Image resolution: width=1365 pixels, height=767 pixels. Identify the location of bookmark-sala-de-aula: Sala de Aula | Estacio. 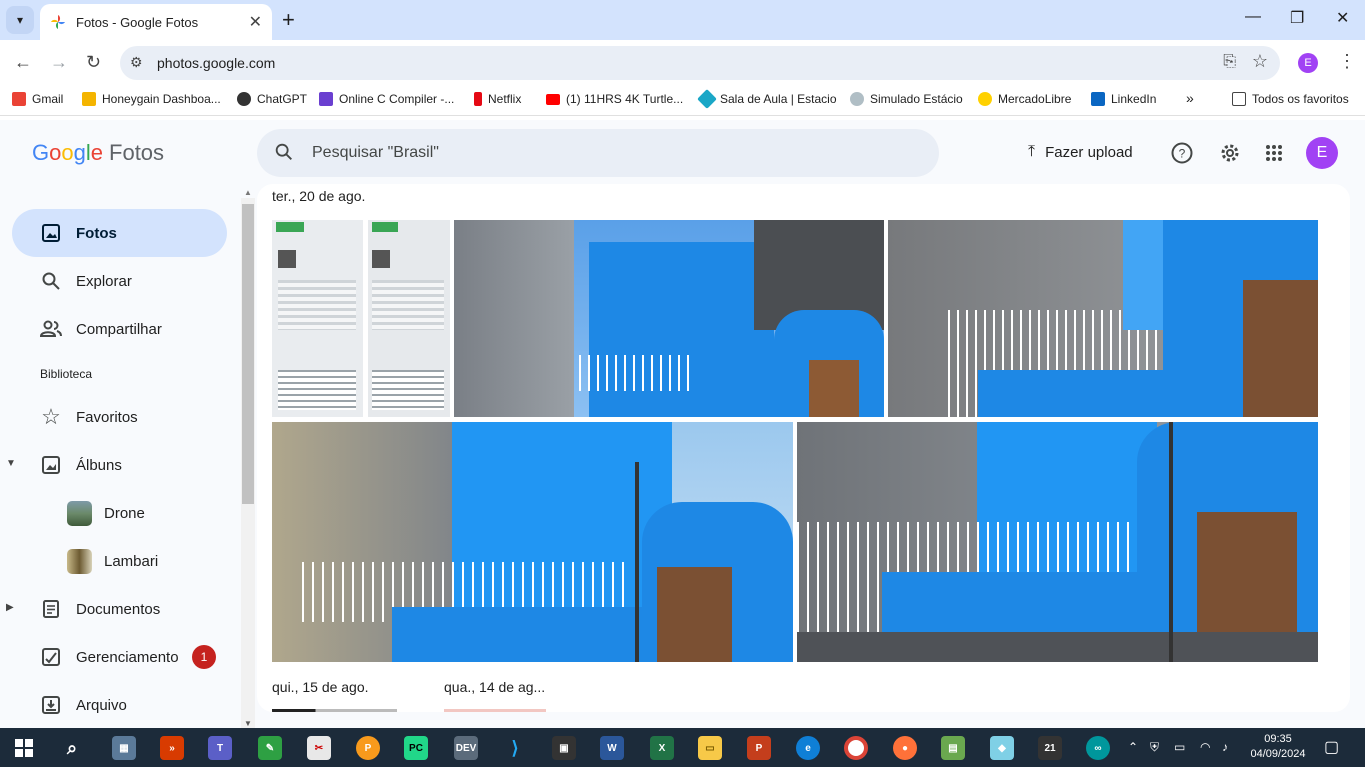
(767, 99).